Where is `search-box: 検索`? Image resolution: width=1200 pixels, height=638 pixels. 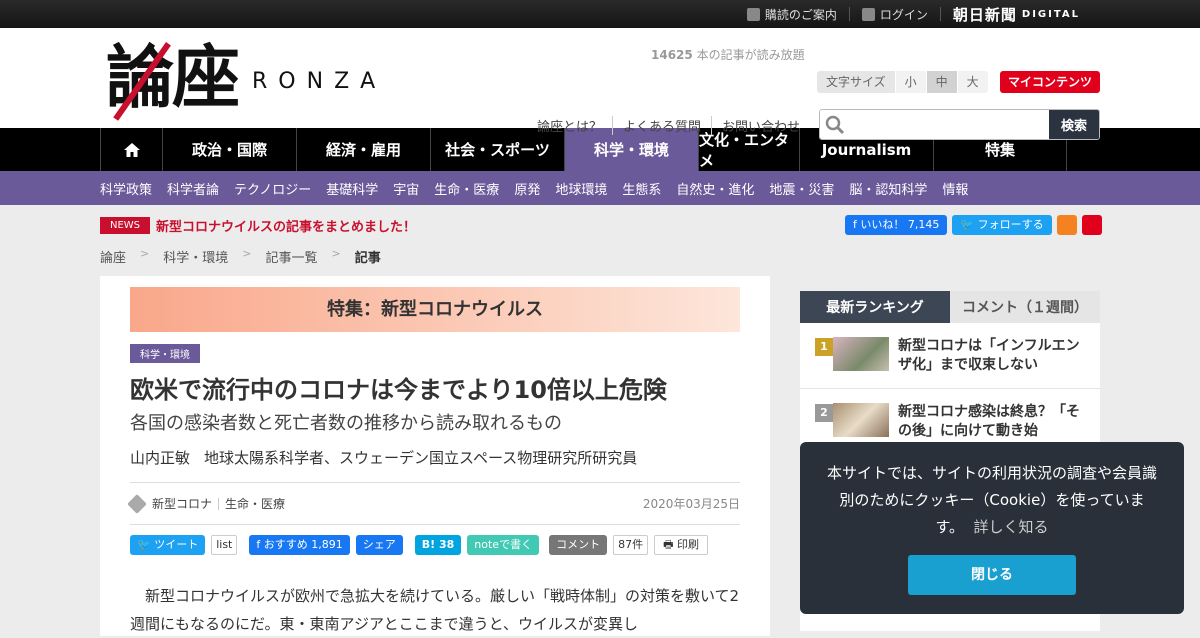
search-box: 検索 is located at coordinates (959, 124).